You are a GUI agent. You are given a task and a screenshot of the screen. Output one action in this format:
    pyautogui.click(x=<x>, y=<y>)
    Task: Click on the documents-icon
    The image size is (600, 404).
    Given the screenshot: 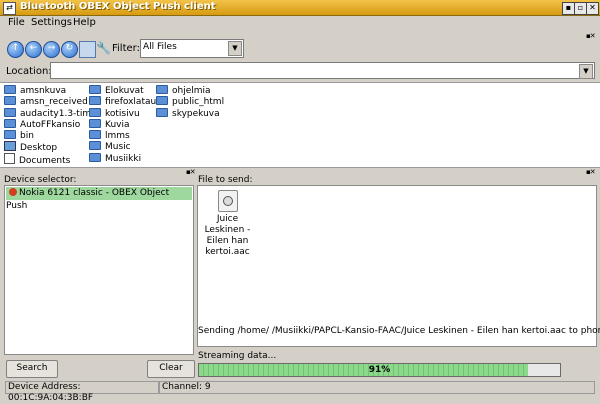 What is the action you would take?
    pyautogui.click(x=9, y=158)
    